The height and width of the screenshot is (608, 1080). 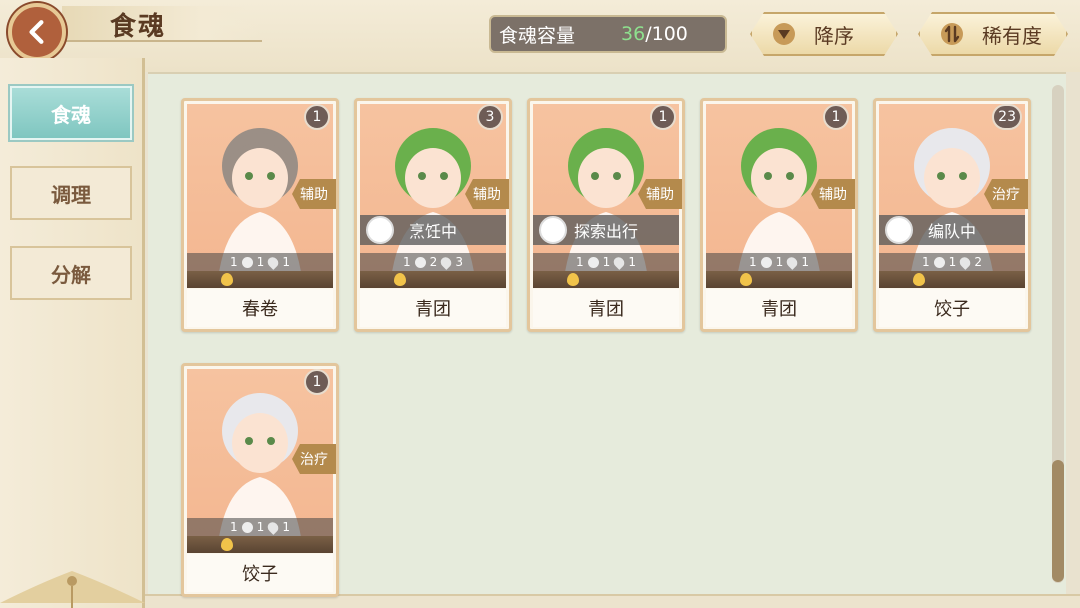 I want to click on card-status-banner: 探索出行, so click(x=606, y=230).